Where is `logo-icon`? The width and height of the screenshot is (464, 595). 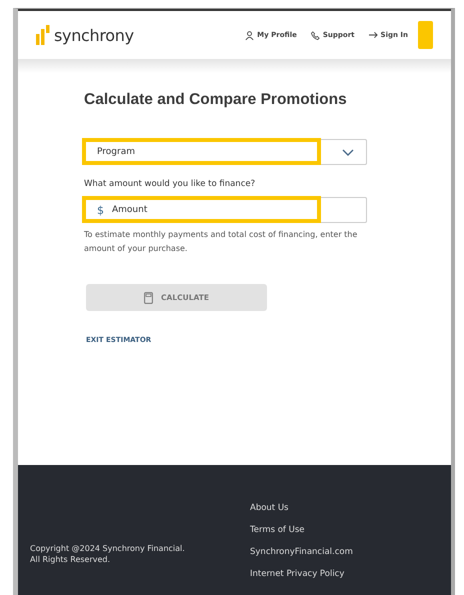
logo-icon is located at coordinates (43, 35).